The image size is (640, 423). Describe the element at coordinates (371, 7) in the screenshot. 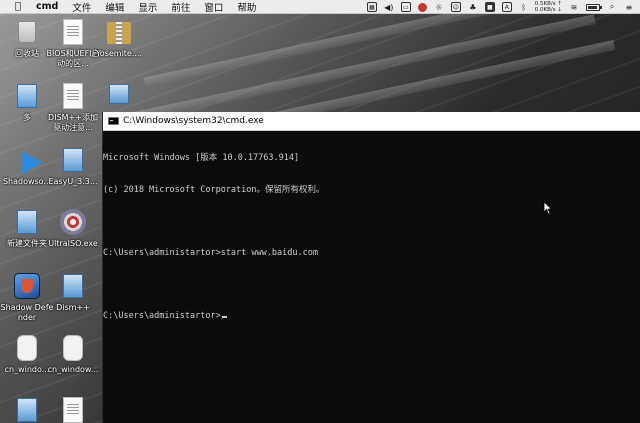

I see `calendar-icon: ▦` at that location.